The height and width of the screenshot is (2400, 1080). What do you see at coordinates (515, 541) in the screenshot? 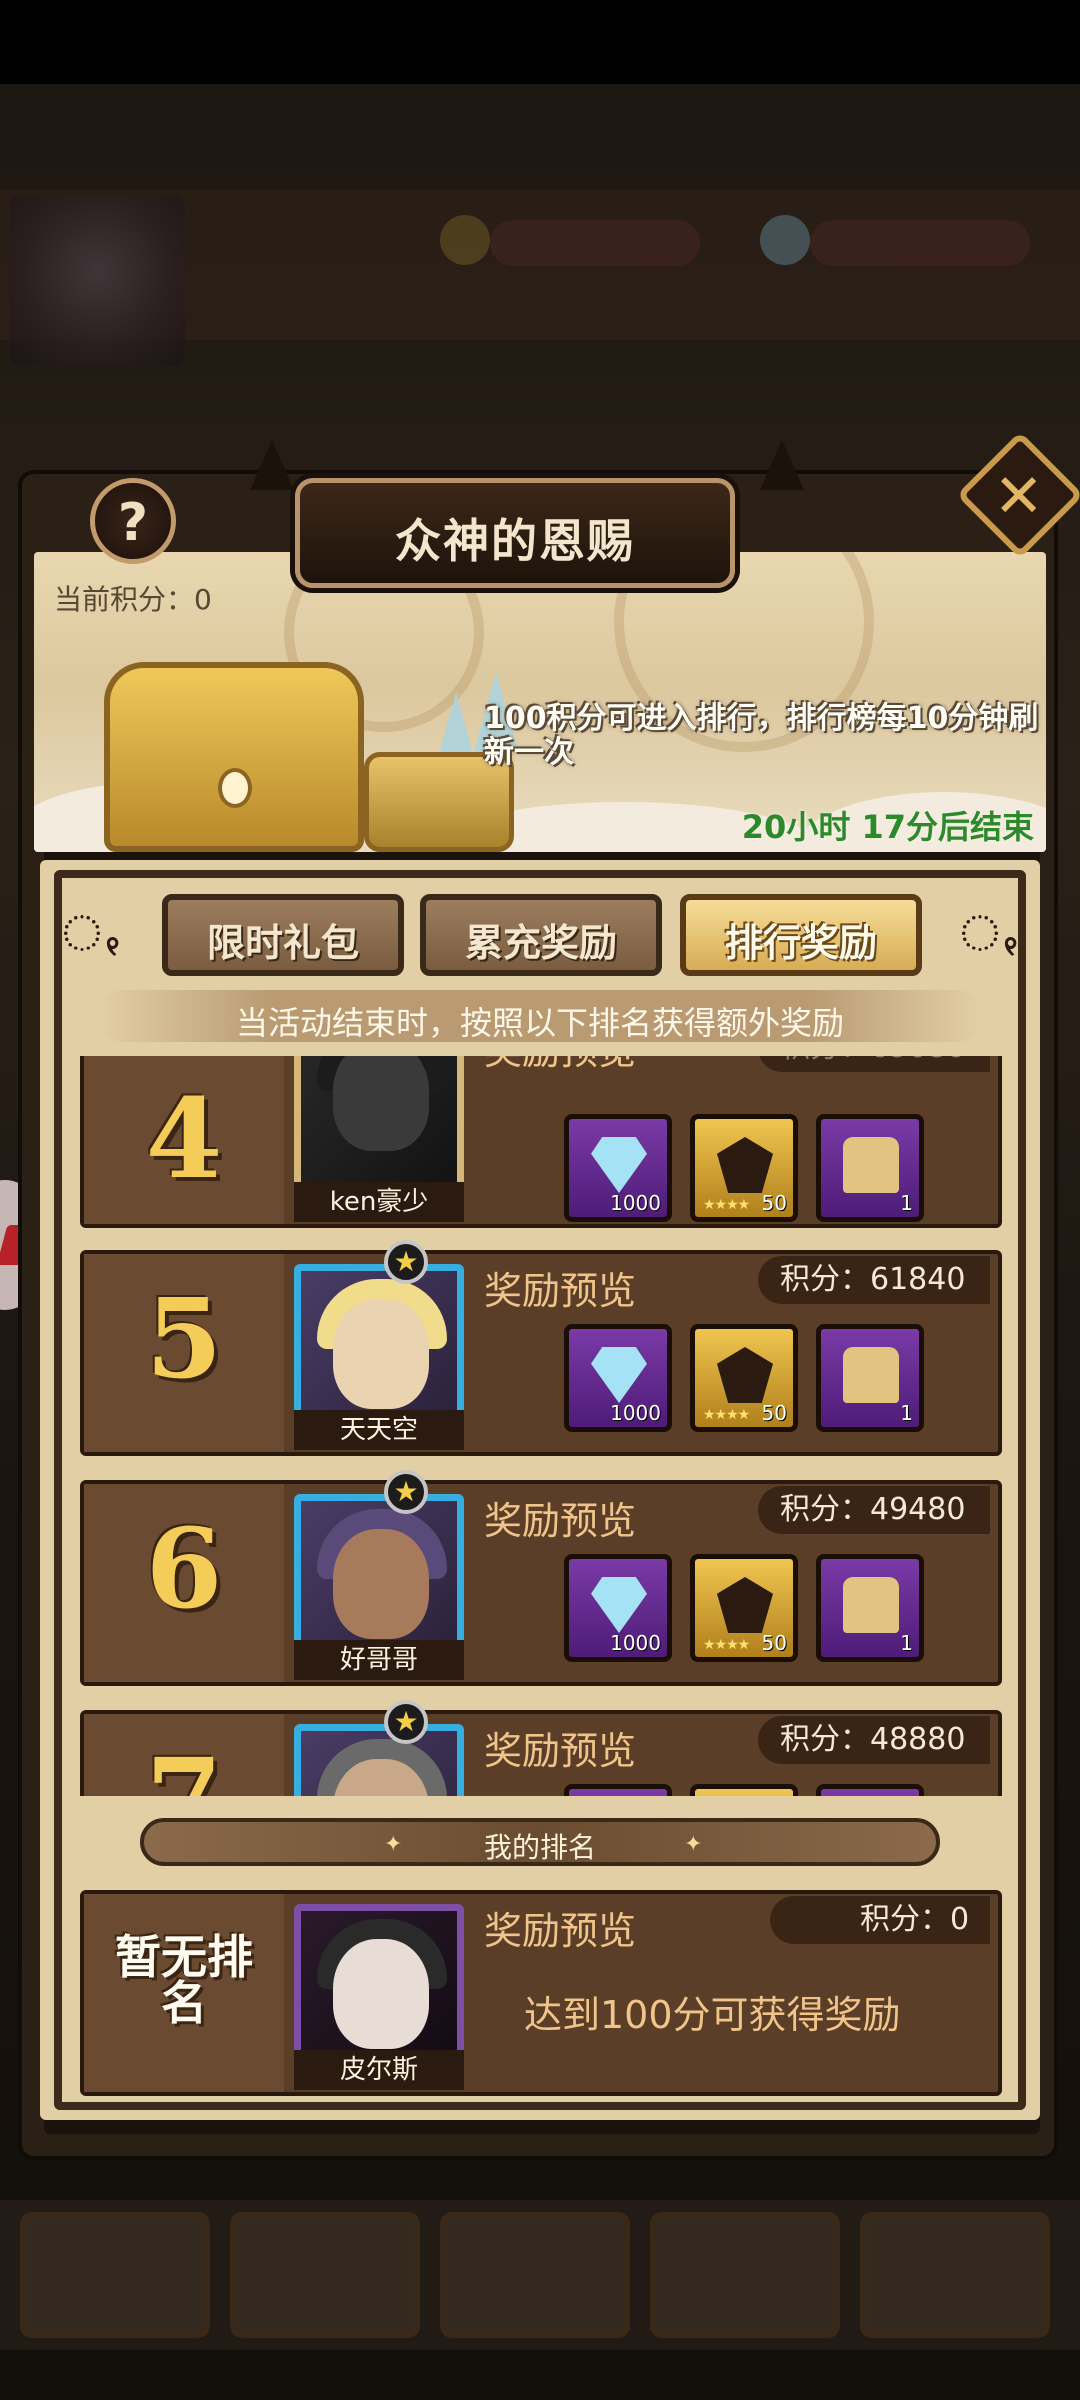
I see `dialog-title: 众神的恩赐` at bounding box center [515, 541].